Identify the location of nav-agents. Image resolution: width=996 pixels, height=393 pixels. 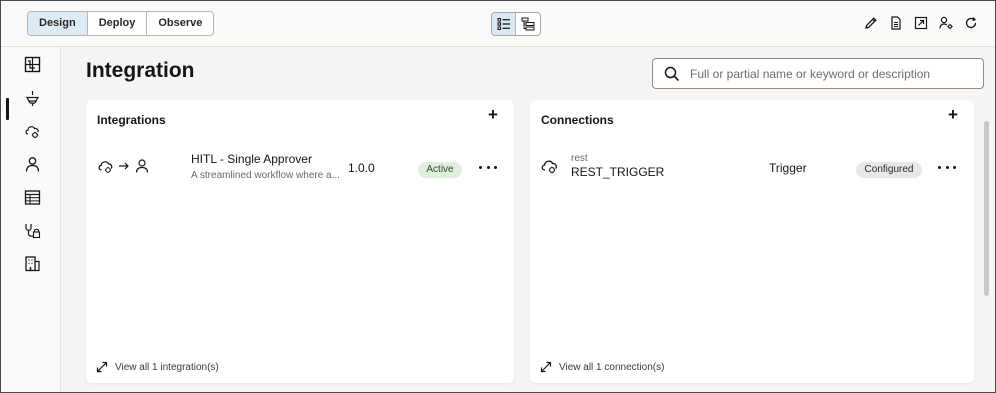
(32, 230).